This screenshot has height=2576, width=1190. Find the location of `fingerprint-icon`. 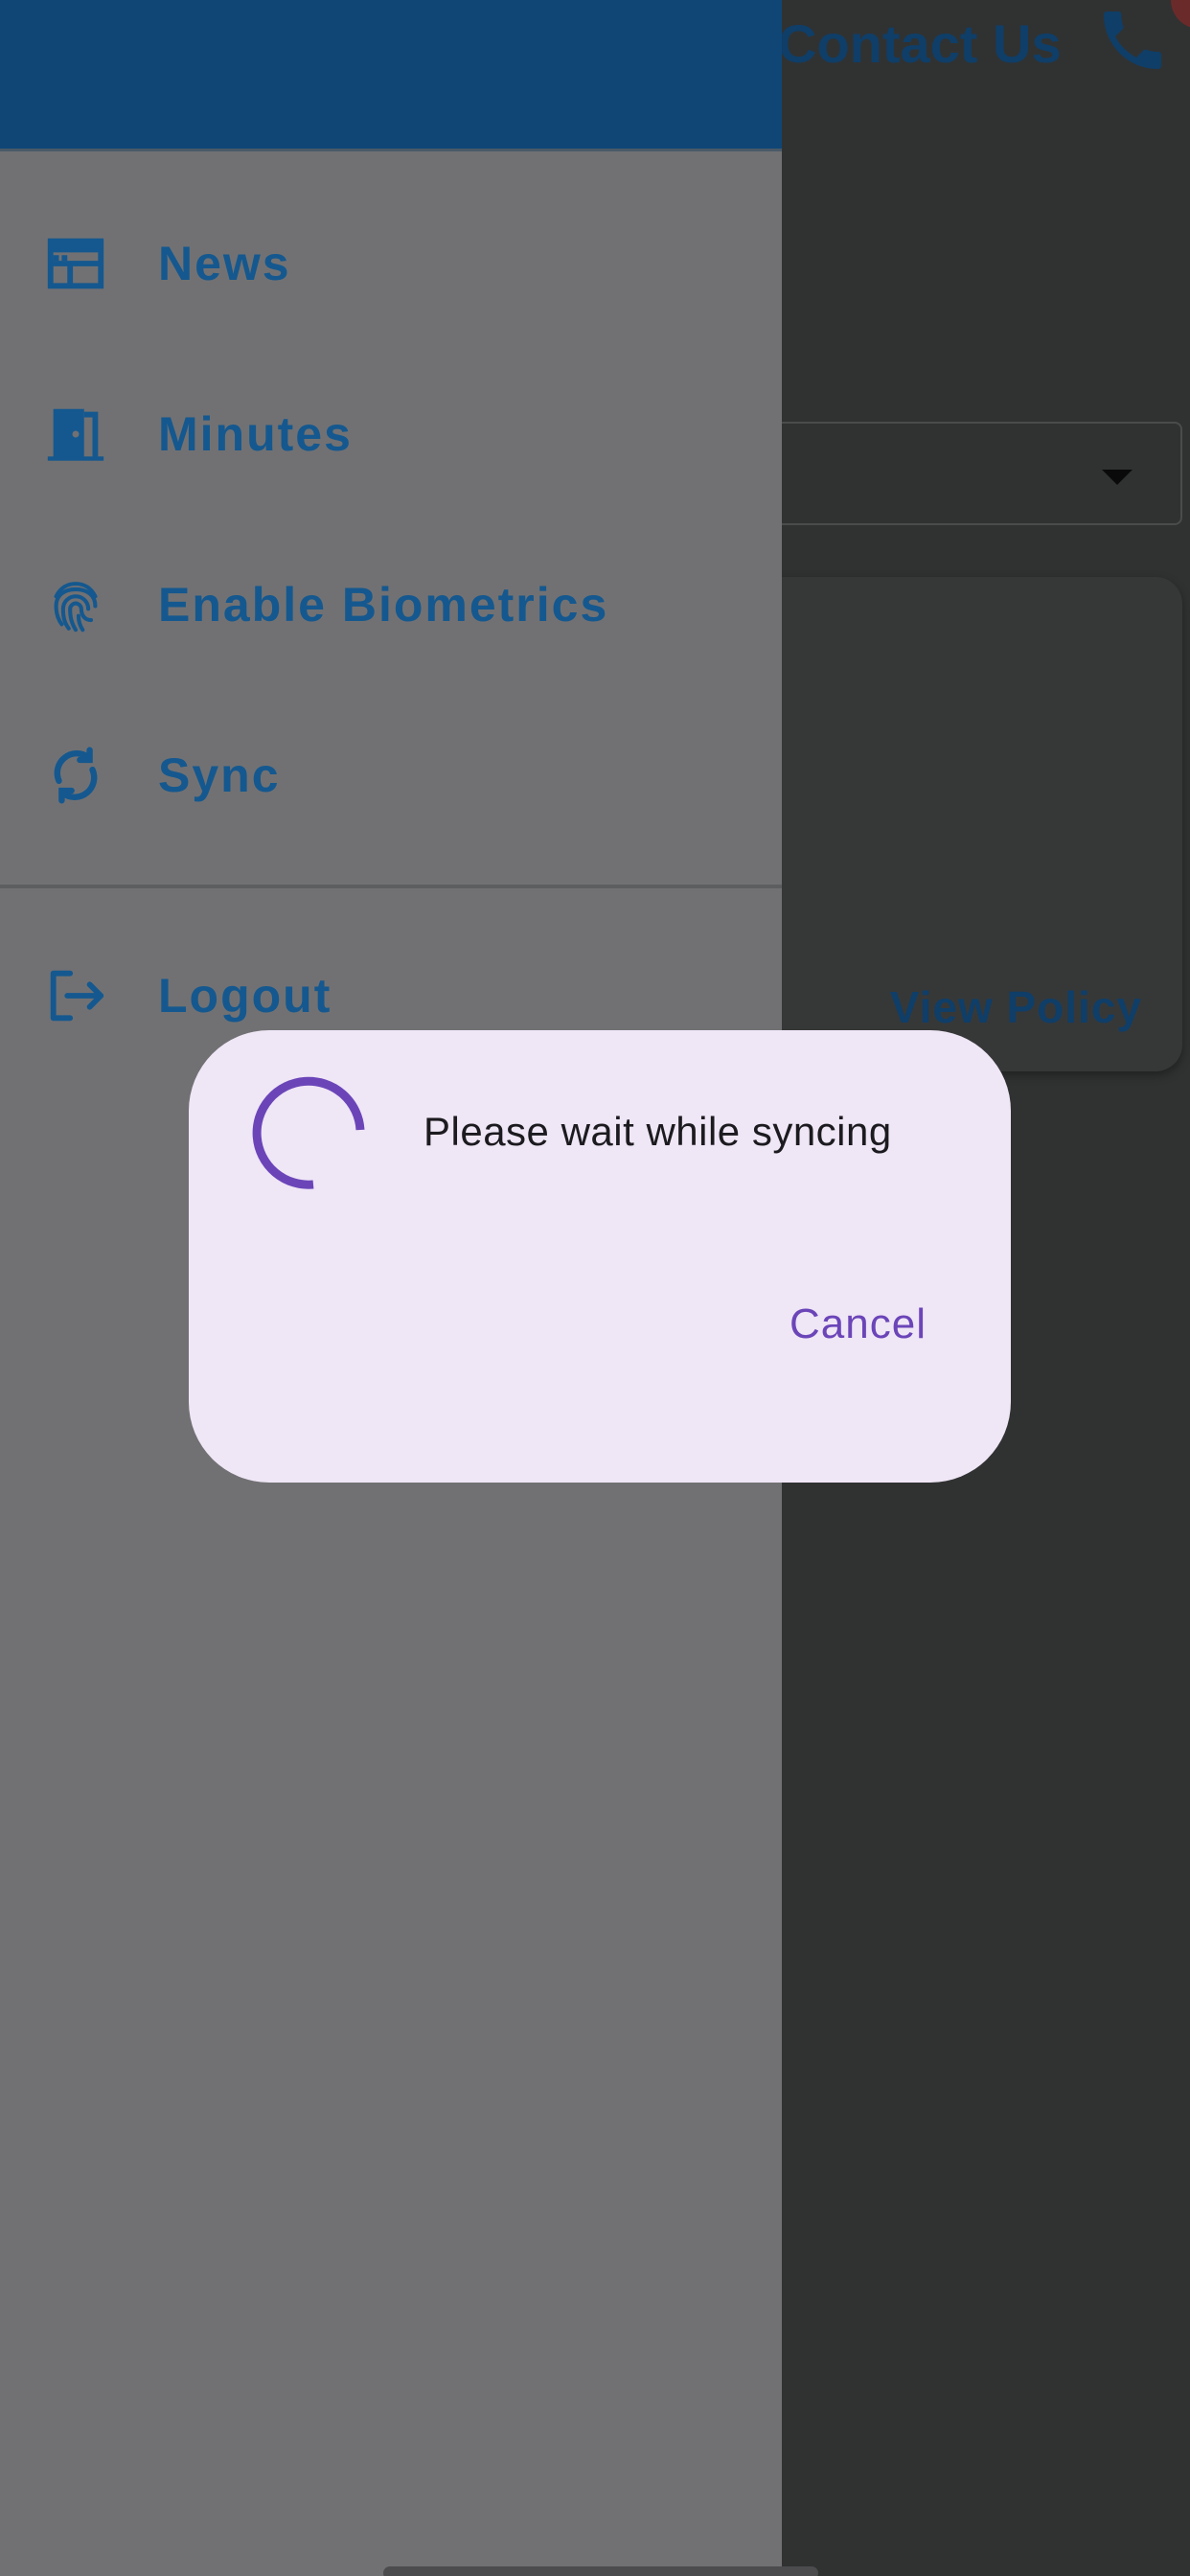

fingerprint-icon is located at coordinates (76, 604).